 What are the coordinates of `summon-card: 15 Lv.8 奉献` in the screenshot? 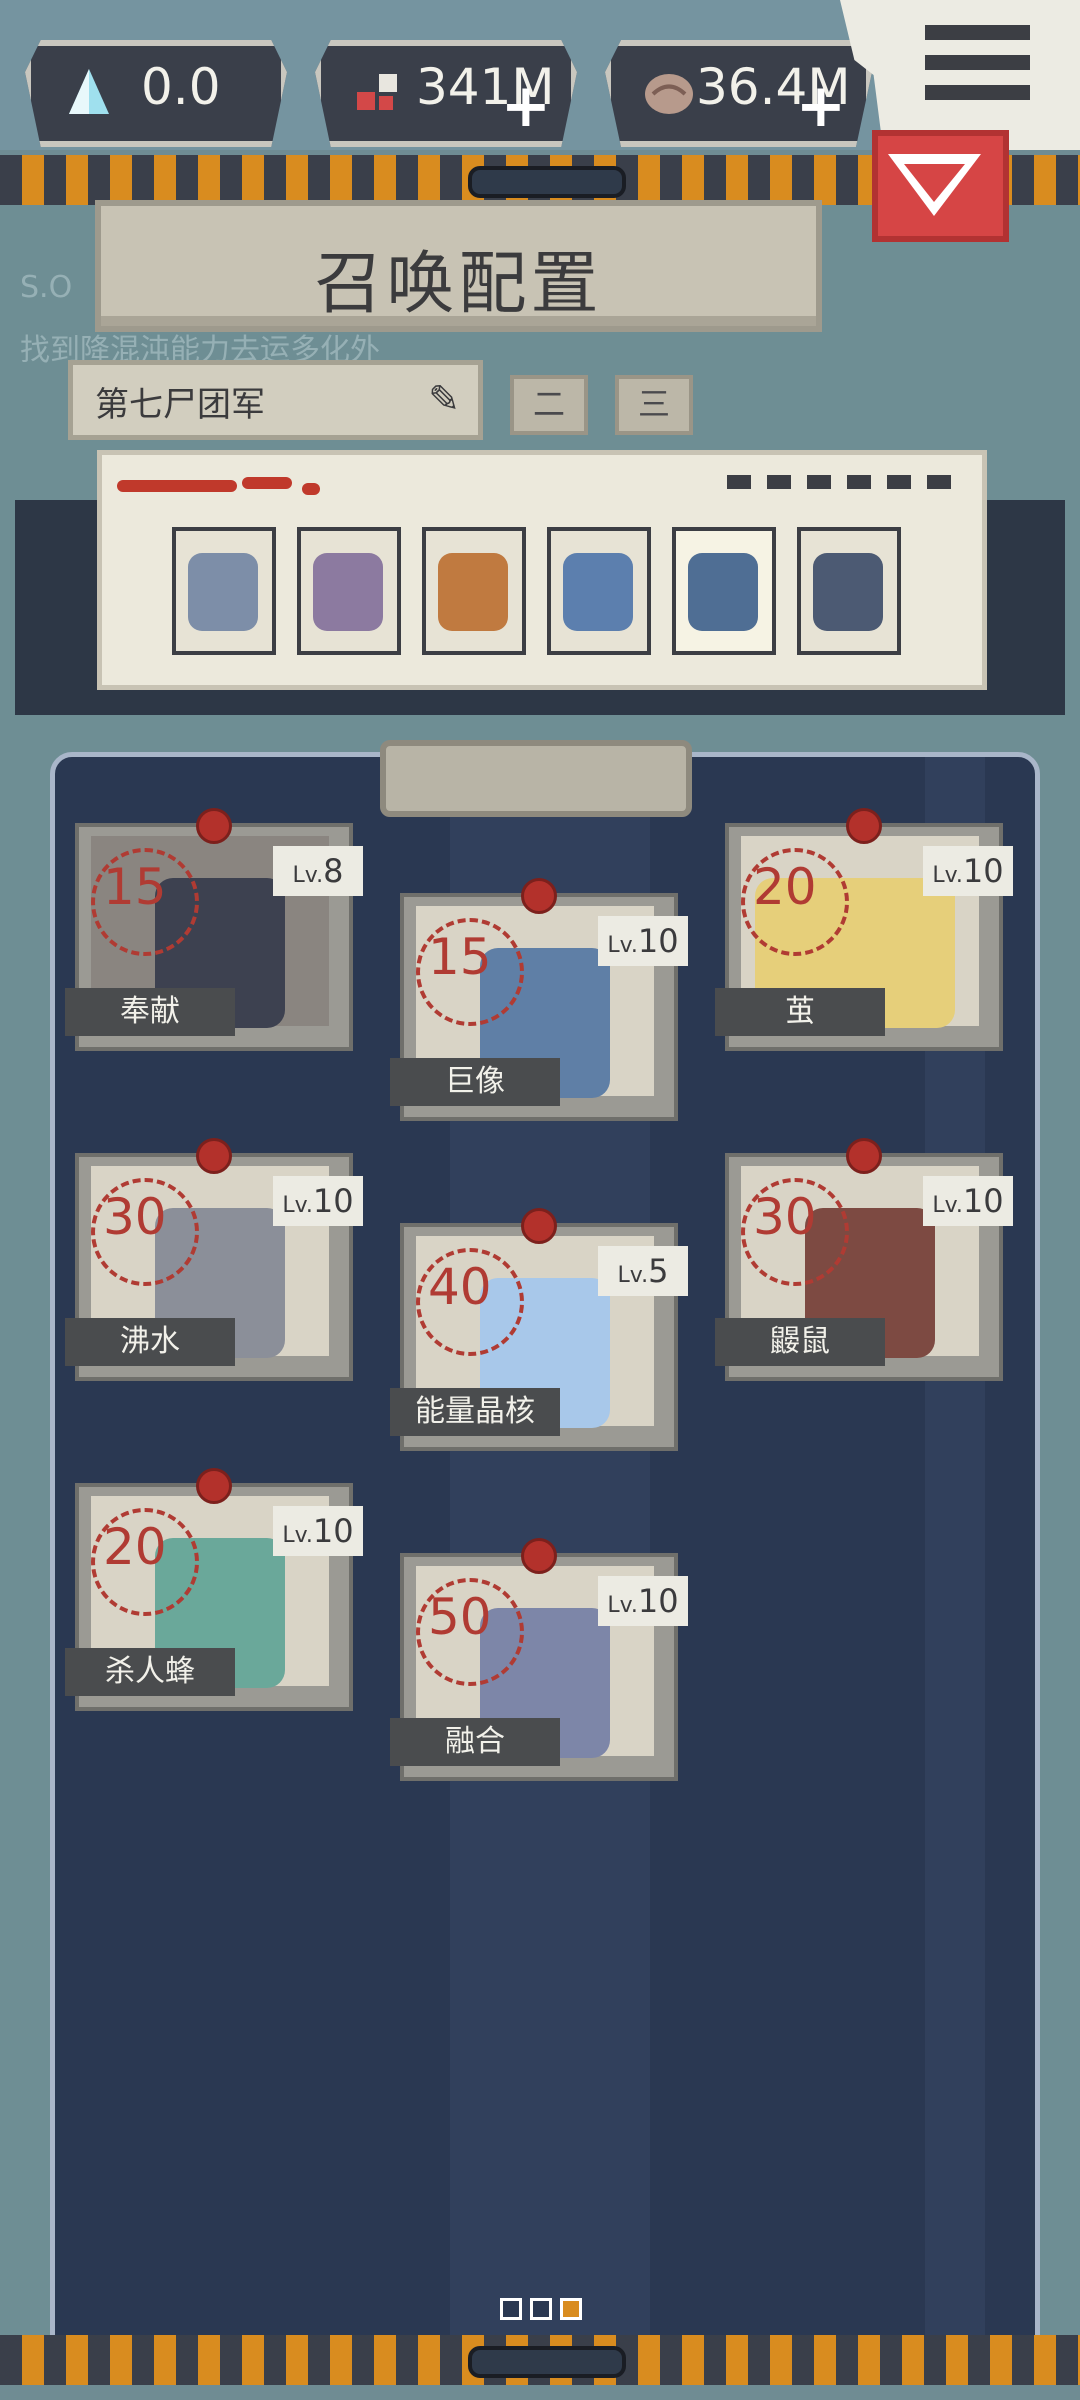 It's located at (214, 929).